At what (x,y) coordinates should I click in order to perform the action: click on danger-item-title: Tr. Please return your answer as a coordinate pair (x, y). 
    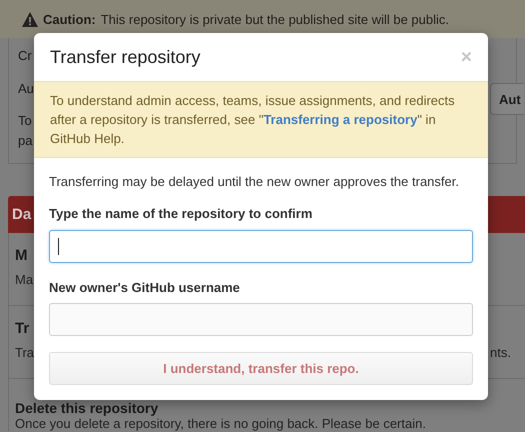
    Looking at the image, I should click on (22, 329).